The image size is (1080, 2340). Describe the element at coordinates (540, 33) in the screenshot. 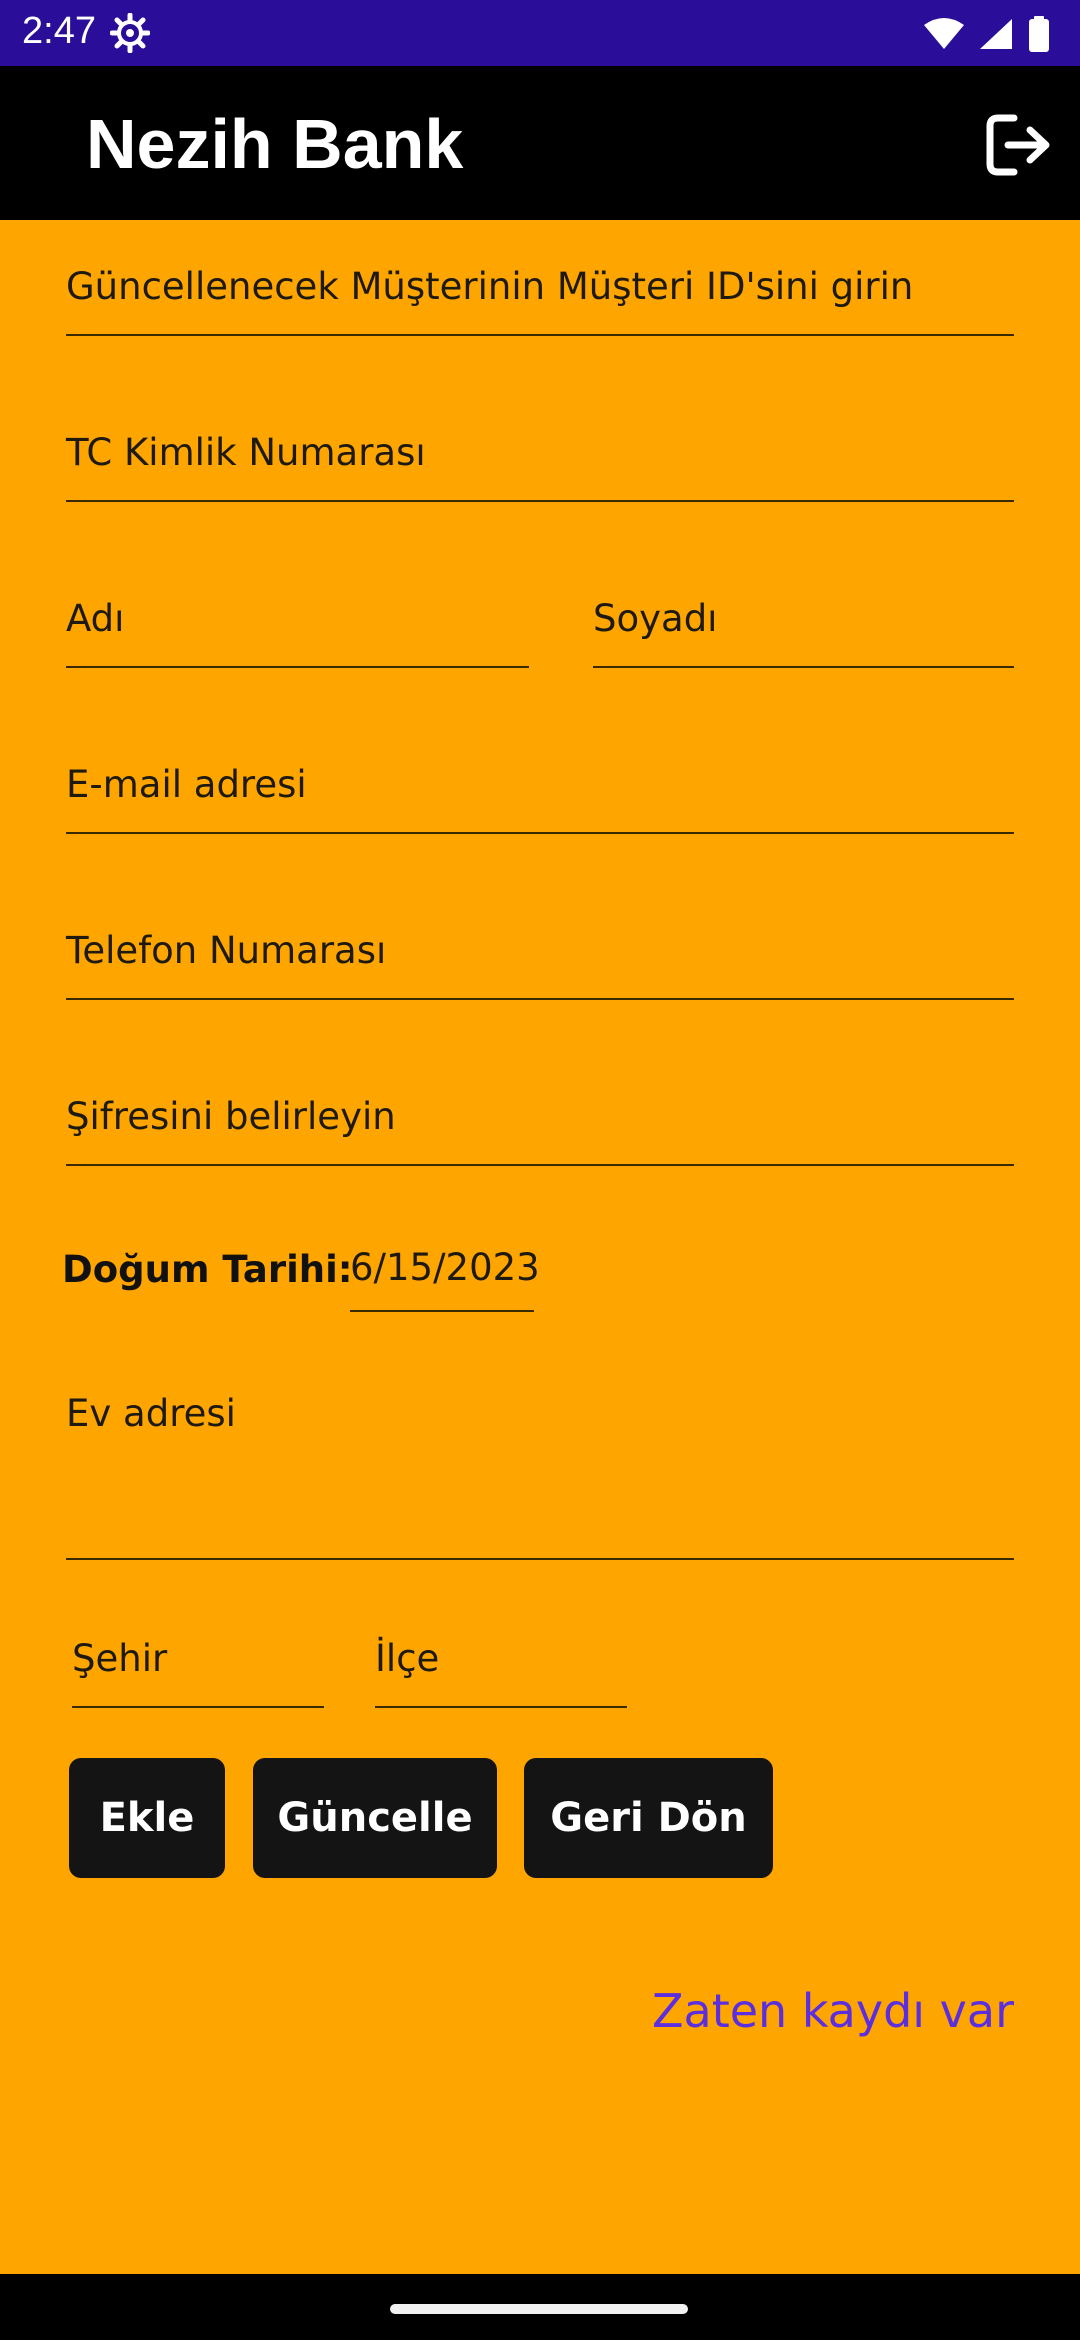

I see `status-bar: 2:47` at that location.